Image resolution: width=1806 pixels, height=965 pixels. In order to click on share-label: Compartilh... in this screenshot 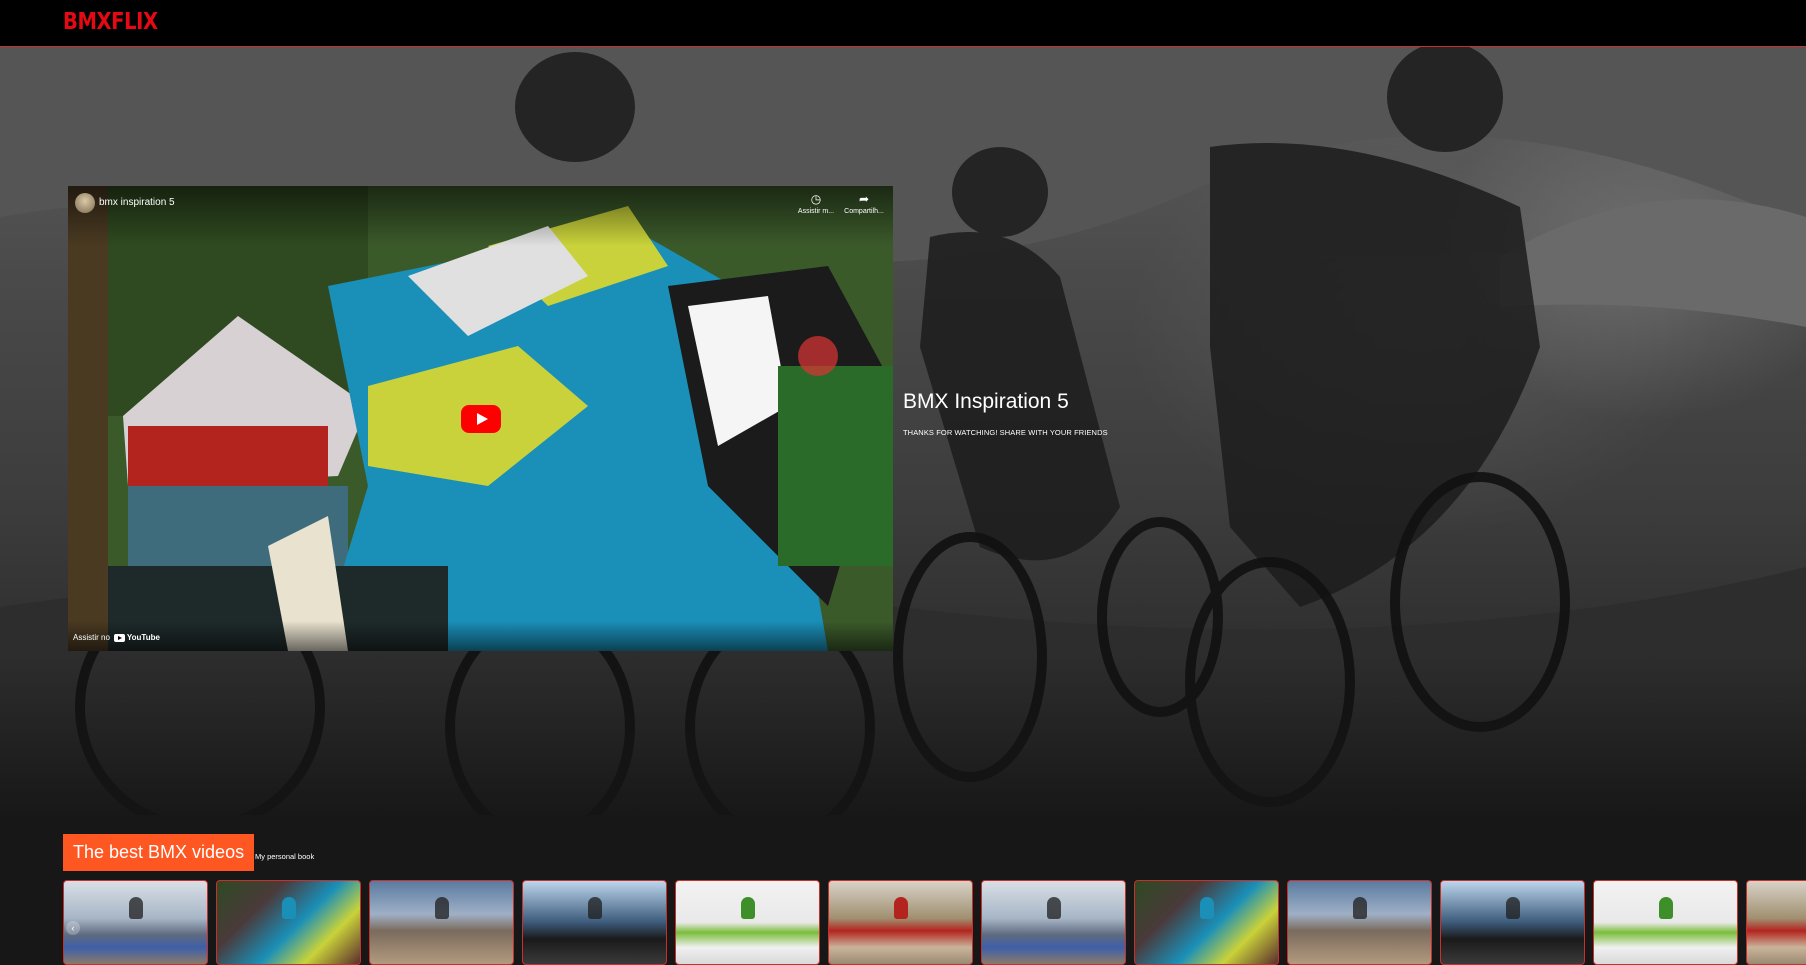, I will do `click(864, 211)`.